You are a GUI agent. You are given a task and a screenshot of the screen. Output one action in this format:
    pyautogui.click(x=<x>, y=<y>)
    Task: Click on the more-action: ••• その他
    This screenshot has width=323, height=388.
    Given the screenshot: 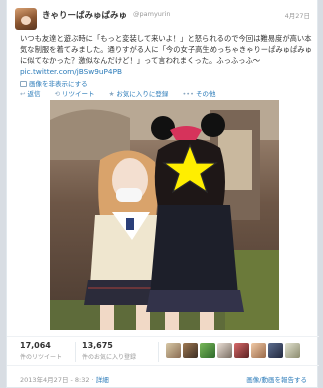 What is the action you would take?
    pyautogui.click(x=201, y=94)
    